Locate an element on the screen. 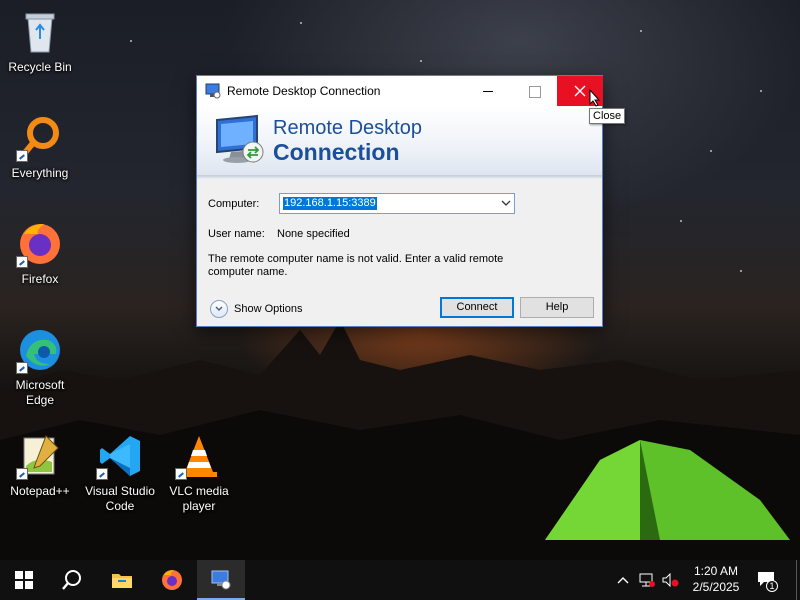 The width and height of the screenshot is (800, 600). chevron-down-icon is located at coordinates (506, 203).